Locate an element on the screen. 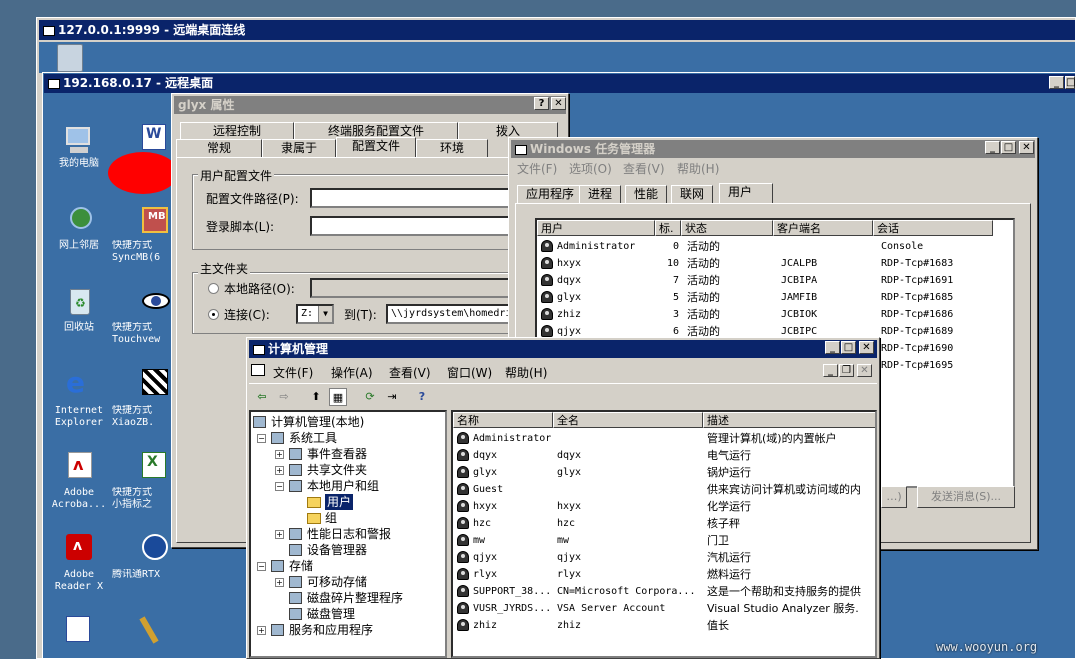  excel-icon: X is located at coordinates (156, 466).